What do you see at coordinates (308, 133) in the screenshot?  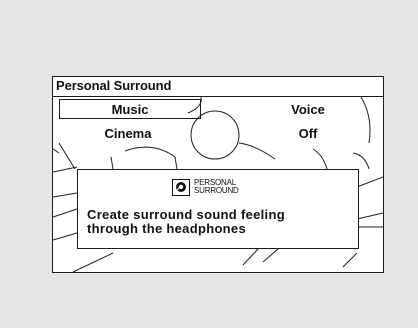 I see `off-button: Off` at bounding box center [308, 133].